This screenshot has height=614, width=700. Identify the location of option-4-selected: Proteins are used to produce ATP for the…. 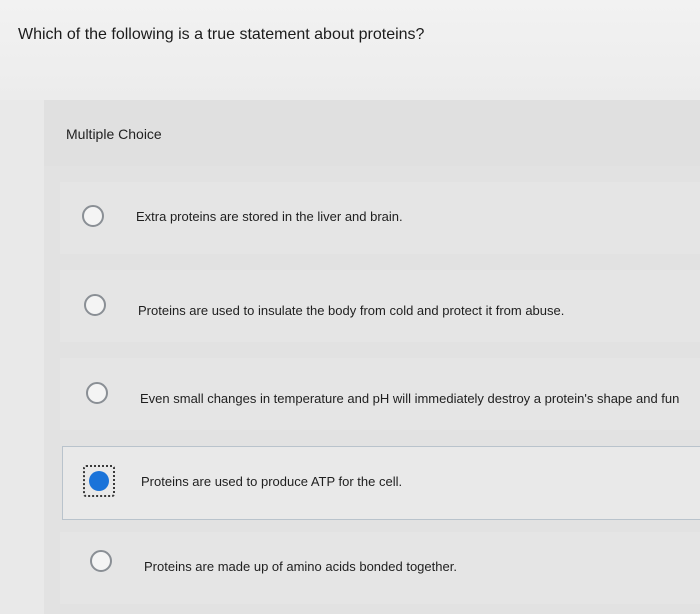
(381, 483).